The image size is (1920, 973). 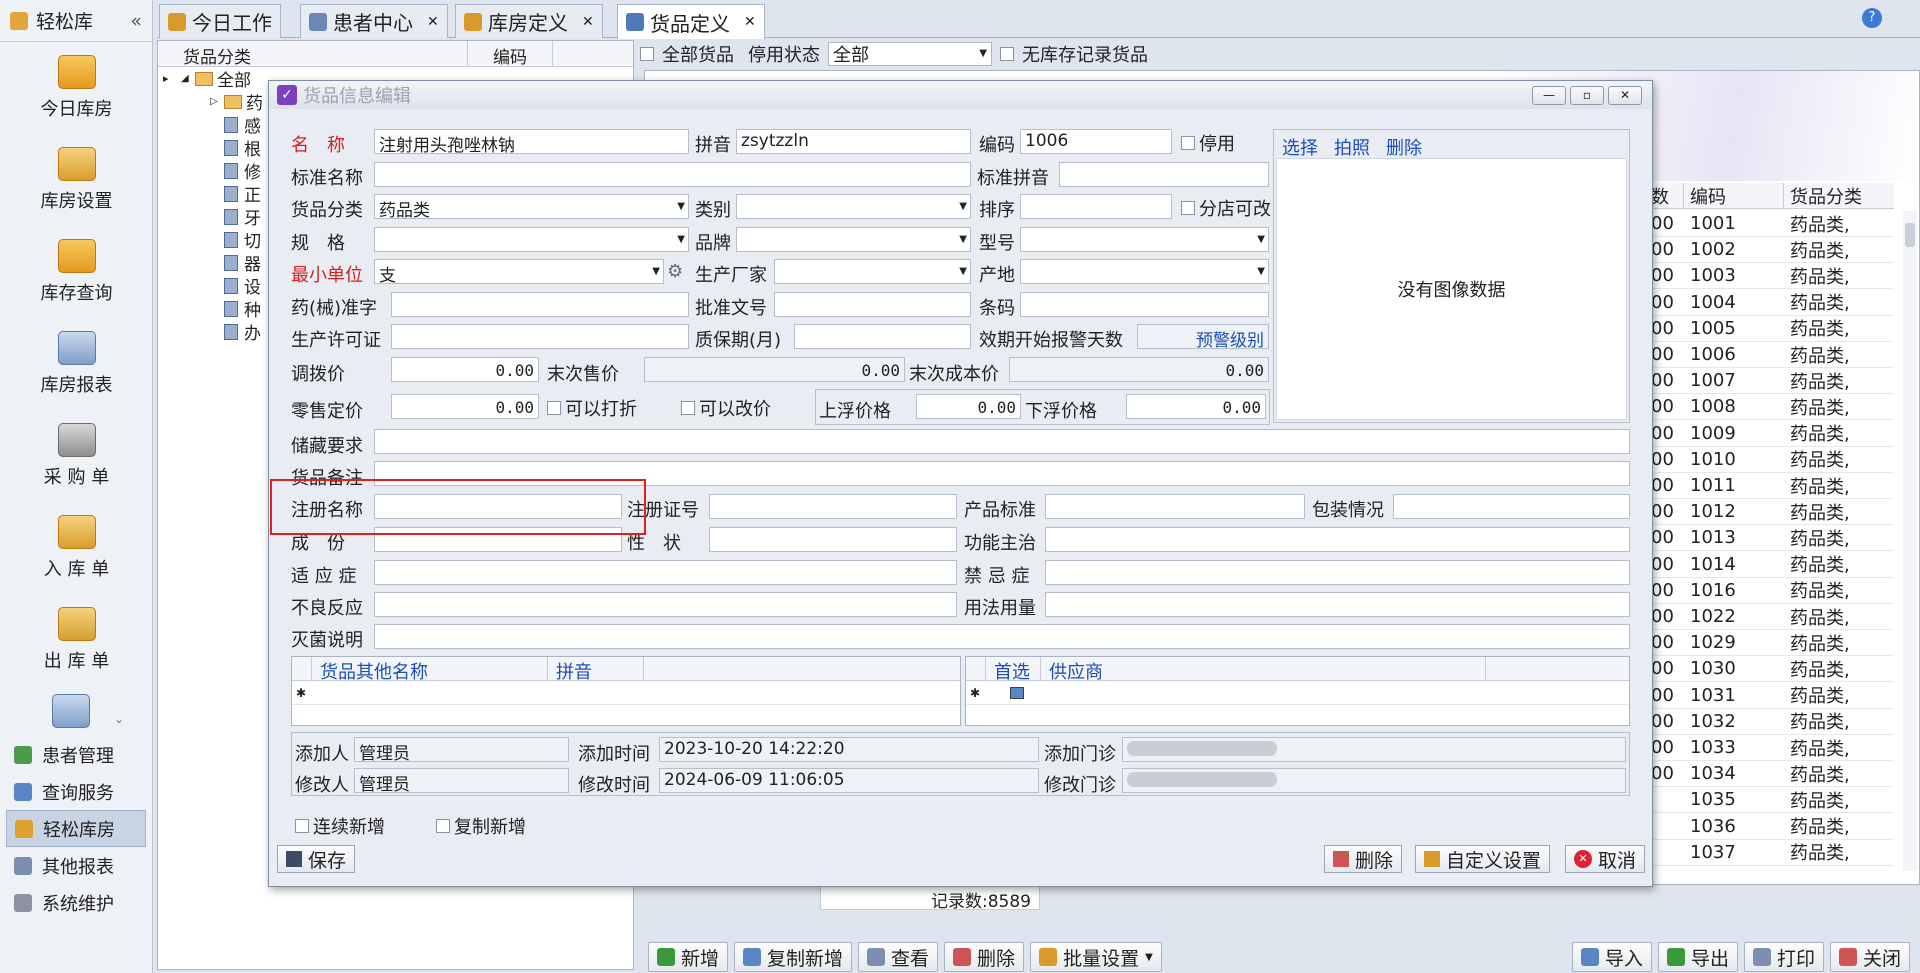 I want to click on warning-level-button: 预警级别, so click(x=1203, y=336).